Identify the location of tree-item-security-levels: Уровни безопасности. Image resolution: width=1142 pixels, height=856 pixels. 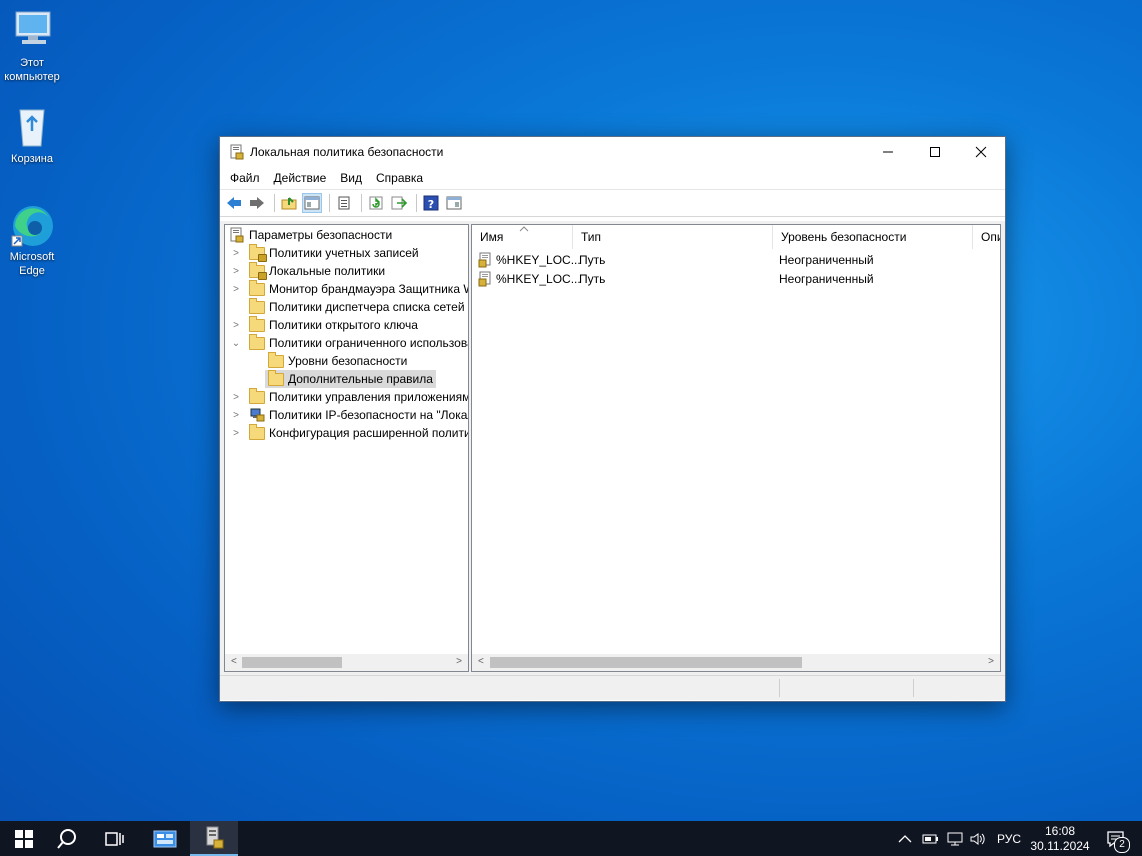
(337, 360).